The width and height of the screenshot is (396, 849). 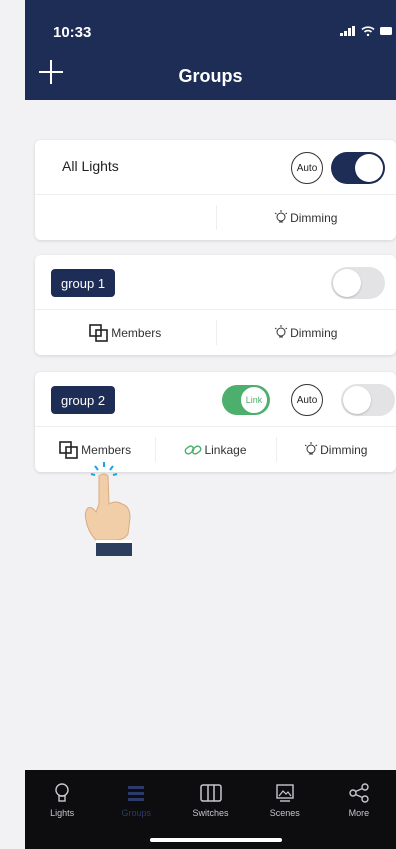 What do you see at coordinates (210, 76) in the screenshot?
I see `page-title: Groups` at bounding box center [210, 76].